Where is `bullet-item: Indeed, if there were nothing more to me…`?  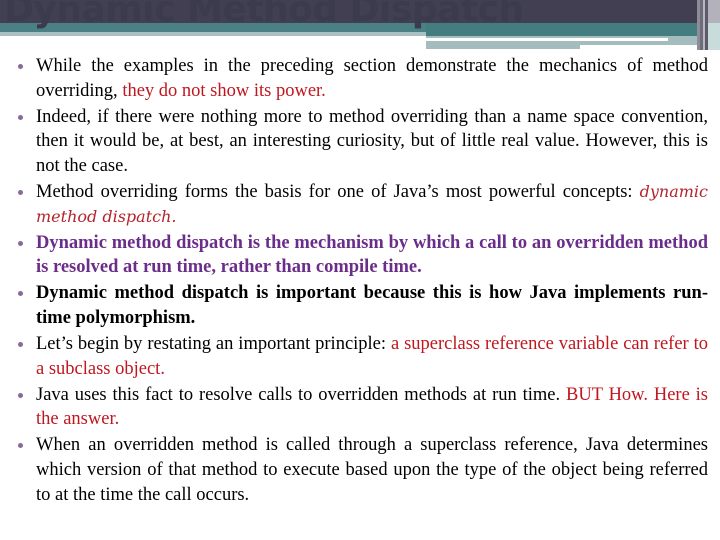
bullet-item: Indeed, if there were nothing more to me… is located at coordinates (360, 142).